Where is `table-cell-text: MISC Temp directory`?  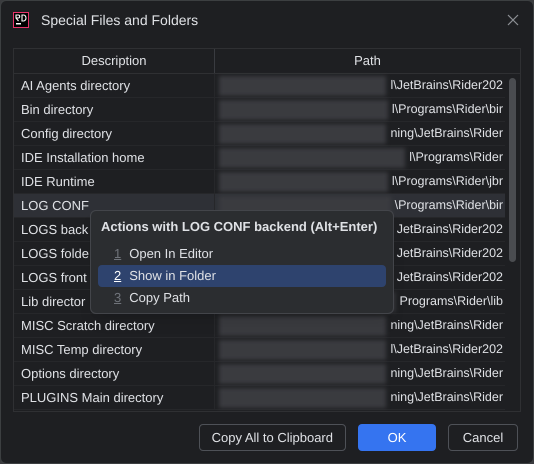
table-cell-text: MISC Temp directory is located at coordinates (81, 349).